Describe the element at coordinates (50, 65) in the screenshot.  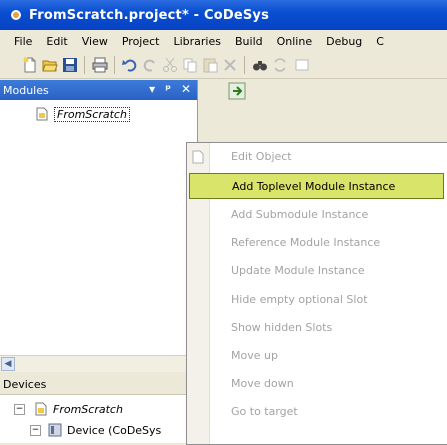
I see `open-folder-icon` at that location.